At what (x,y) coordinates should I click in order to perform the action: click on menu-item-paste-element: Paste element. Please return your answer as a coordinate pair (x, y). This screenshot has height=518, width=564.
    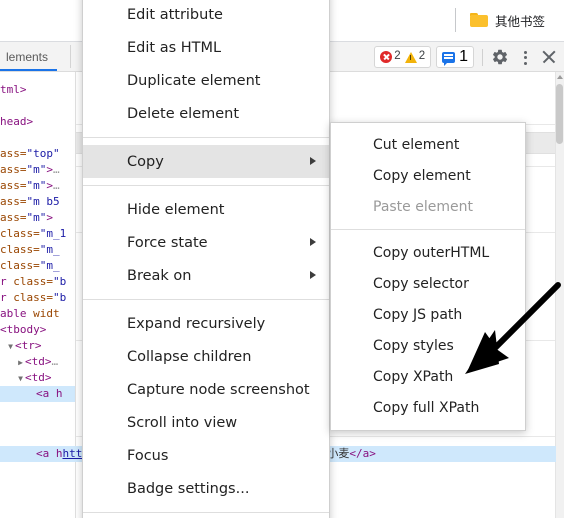
    Looking at the image, I should click on (428, 206).